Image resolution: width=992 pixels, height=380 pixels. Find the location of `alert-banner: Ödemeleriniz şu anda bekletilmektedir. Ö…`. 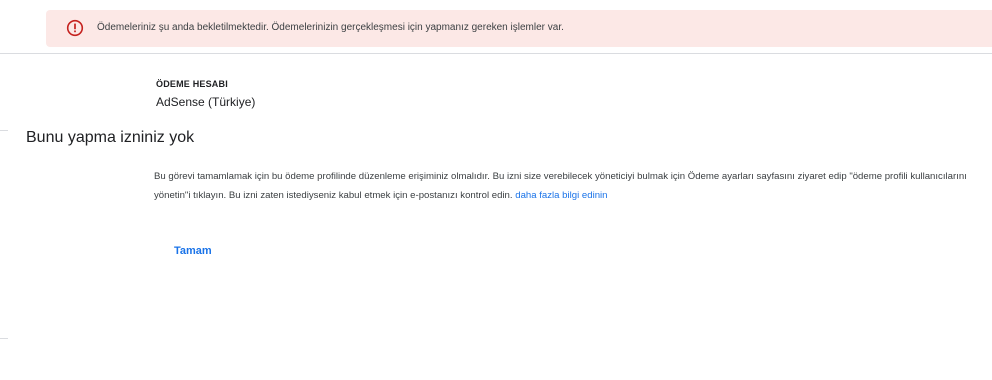

alert-banner: Ödemeleriniz şu anda bekletilmektedir. Ö… is located at coordinates (519, 28).